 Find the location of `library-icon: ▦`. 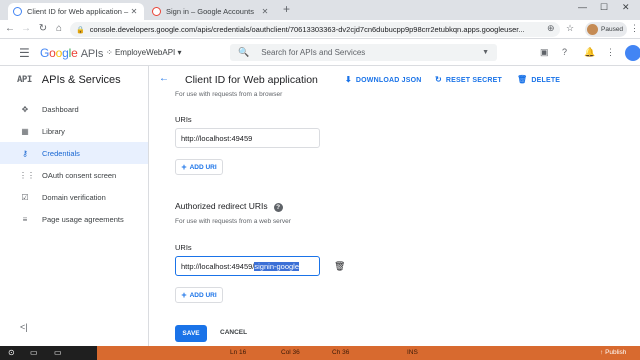

library-icon: ▦ is located at coordinates (25, 131).